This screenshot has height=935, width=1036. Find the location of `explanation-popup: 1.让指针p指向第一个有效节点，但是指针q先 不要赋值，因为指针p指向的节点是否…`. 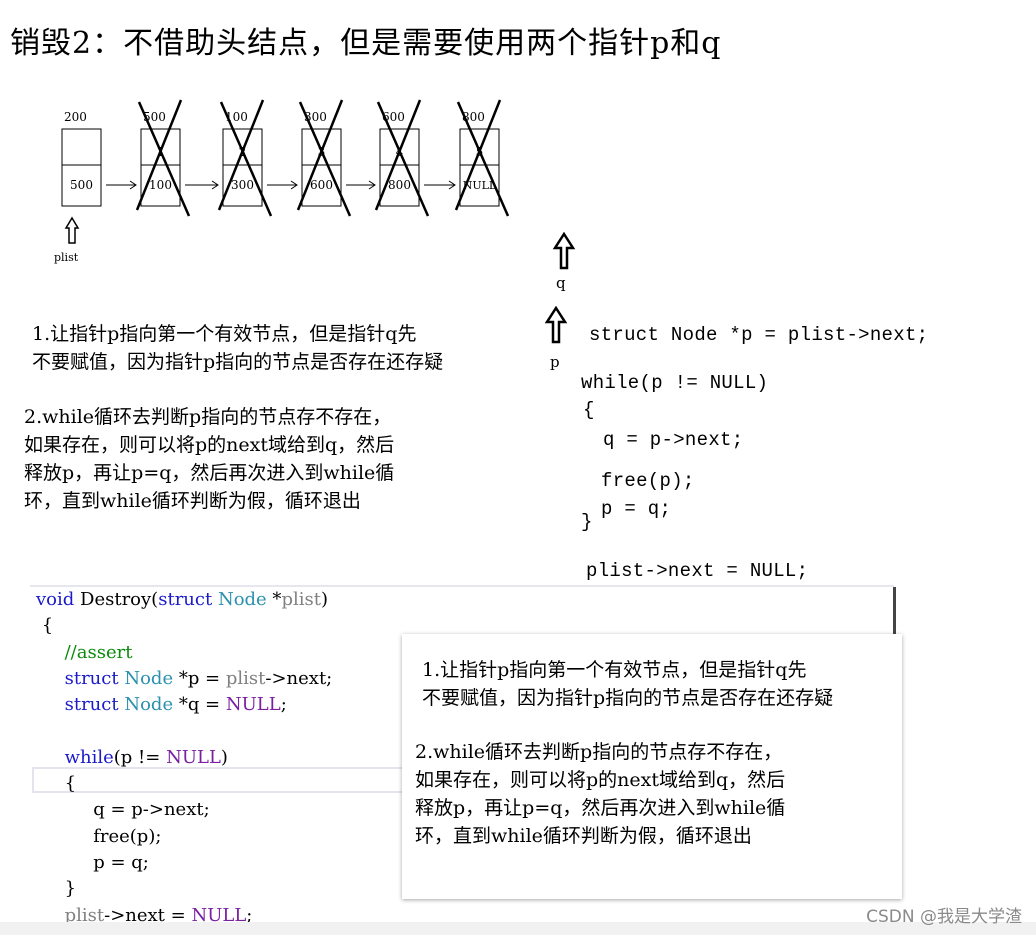

explanation-popup: 1.让指针p指向第一个有效节点，但是指针q先 不要赋值，因为指针p指向的节点是否… is located at coordinates (652, 766).